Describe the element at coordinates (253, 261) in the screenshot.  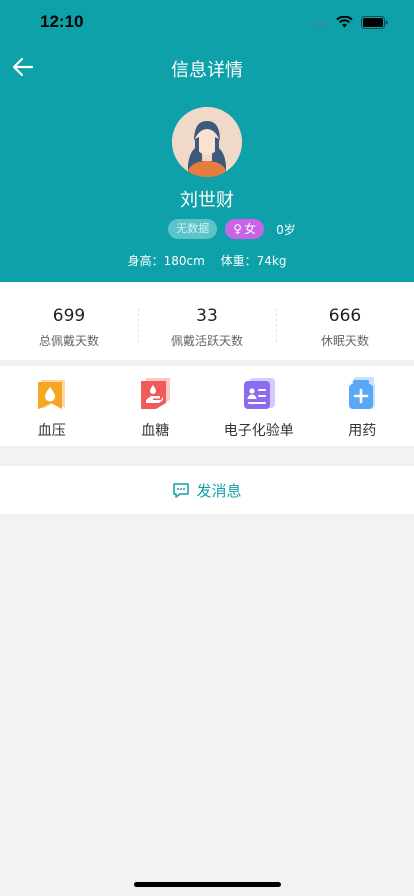
I see `weight-label: 体重：74kg` at that location.